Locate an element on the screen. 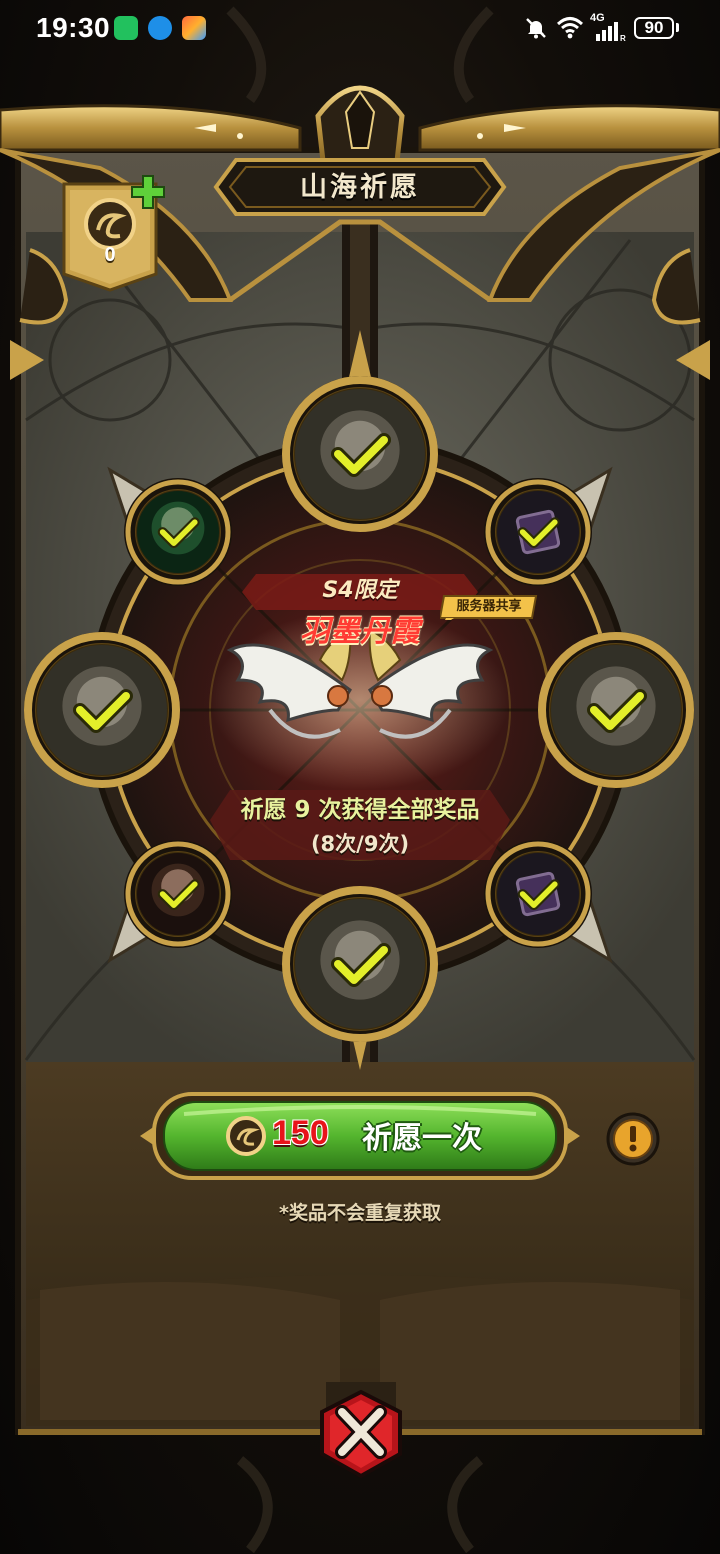 This screenshot has height=1554, width=720. plus-icon is located at coordinates (148, 192).